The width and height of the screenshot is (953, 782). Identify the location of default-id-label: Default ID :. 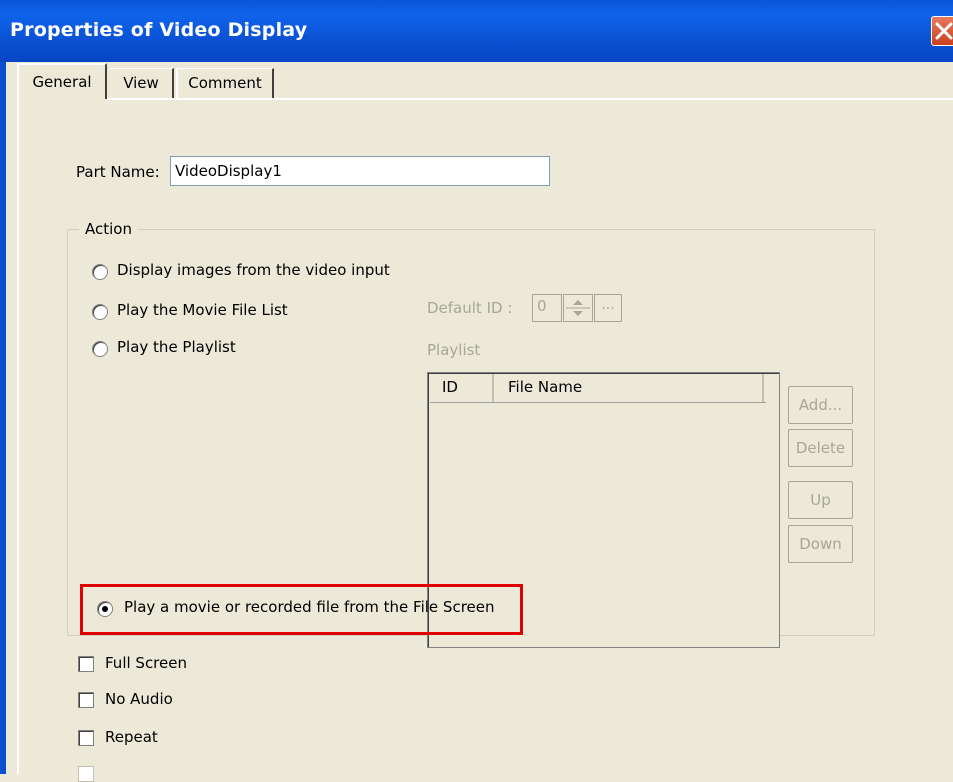
(470, 308).